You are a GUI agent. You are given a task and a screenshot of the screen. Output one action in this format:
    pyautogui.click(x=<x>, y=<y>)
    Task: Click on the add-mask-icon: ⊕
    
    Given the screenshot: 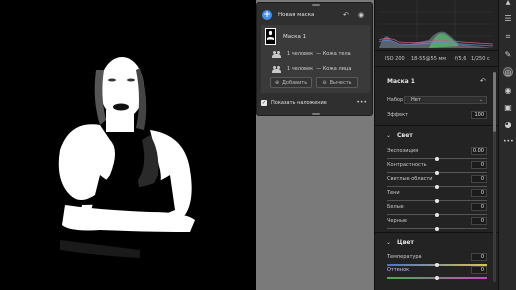 What is the action you would take?
    pyautogui.click(x=277, y=82)
    